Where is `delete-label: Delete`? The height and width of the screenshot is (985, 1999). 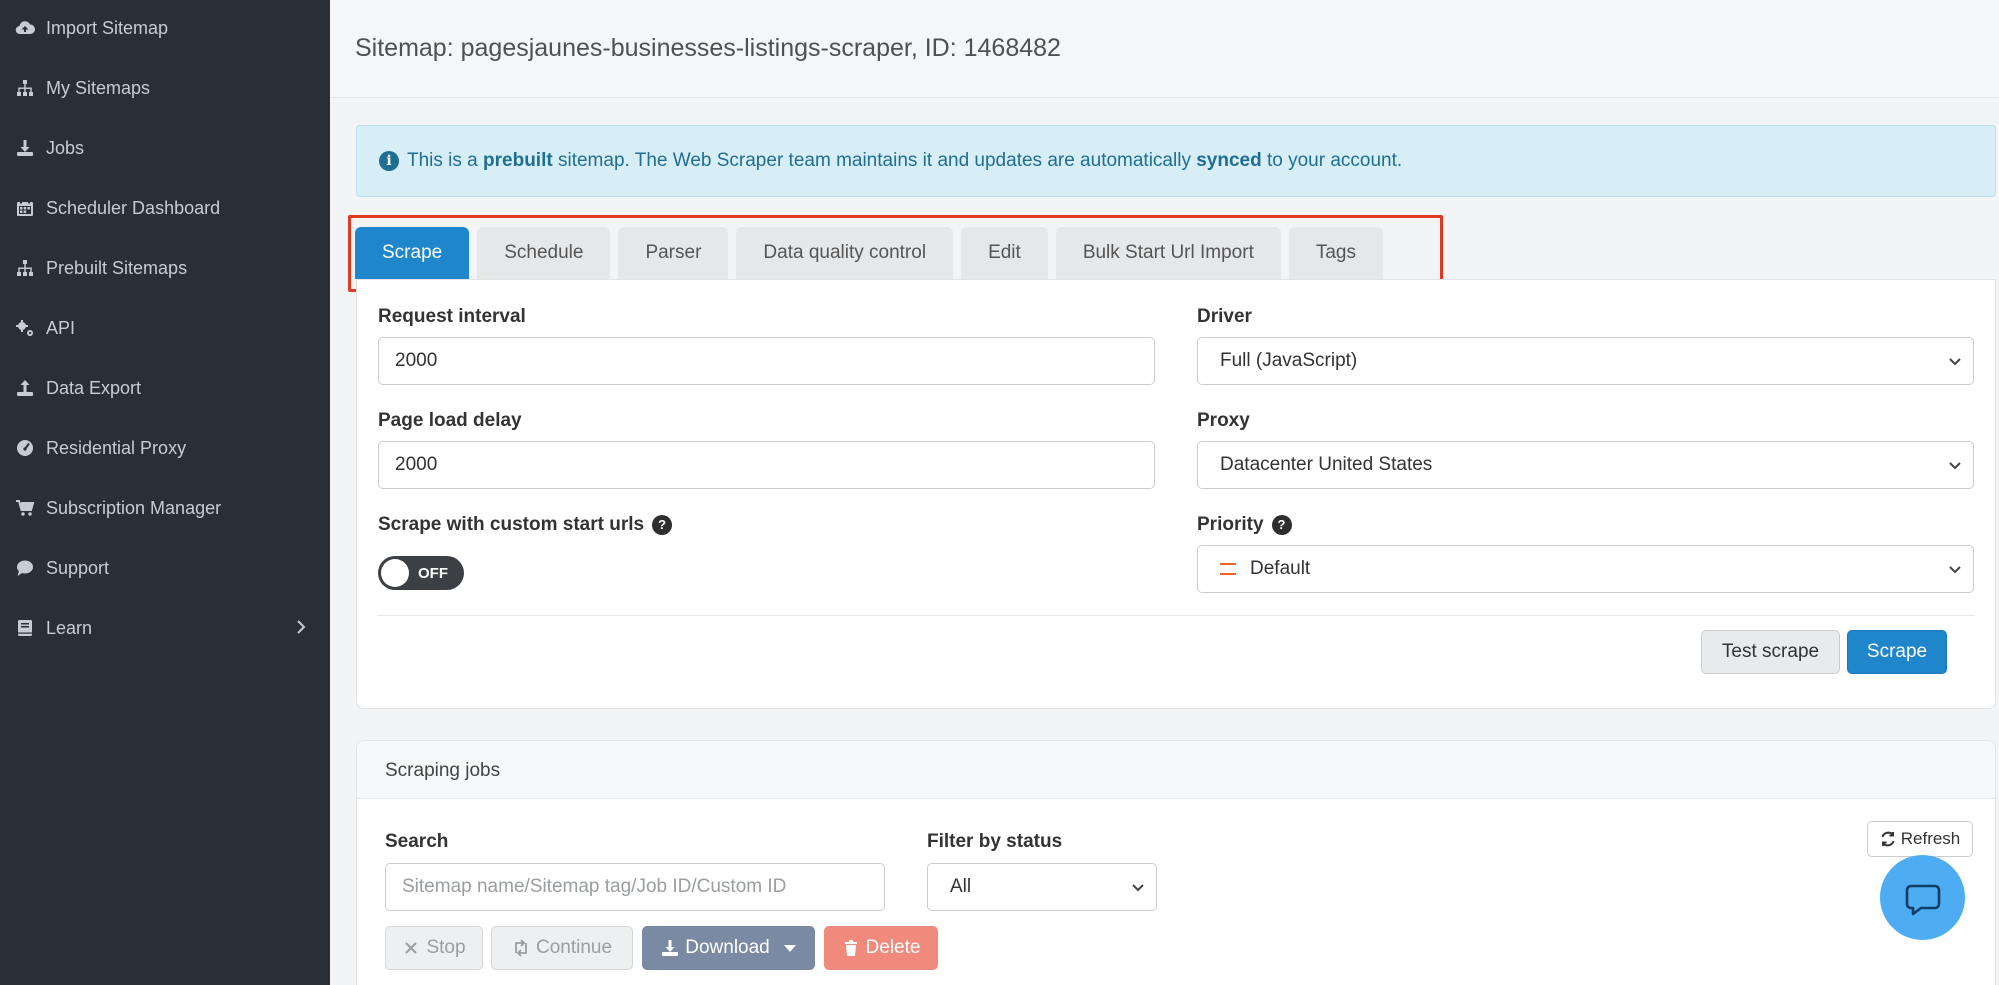
delete-label: Delete is located at coordinates (893, 947).